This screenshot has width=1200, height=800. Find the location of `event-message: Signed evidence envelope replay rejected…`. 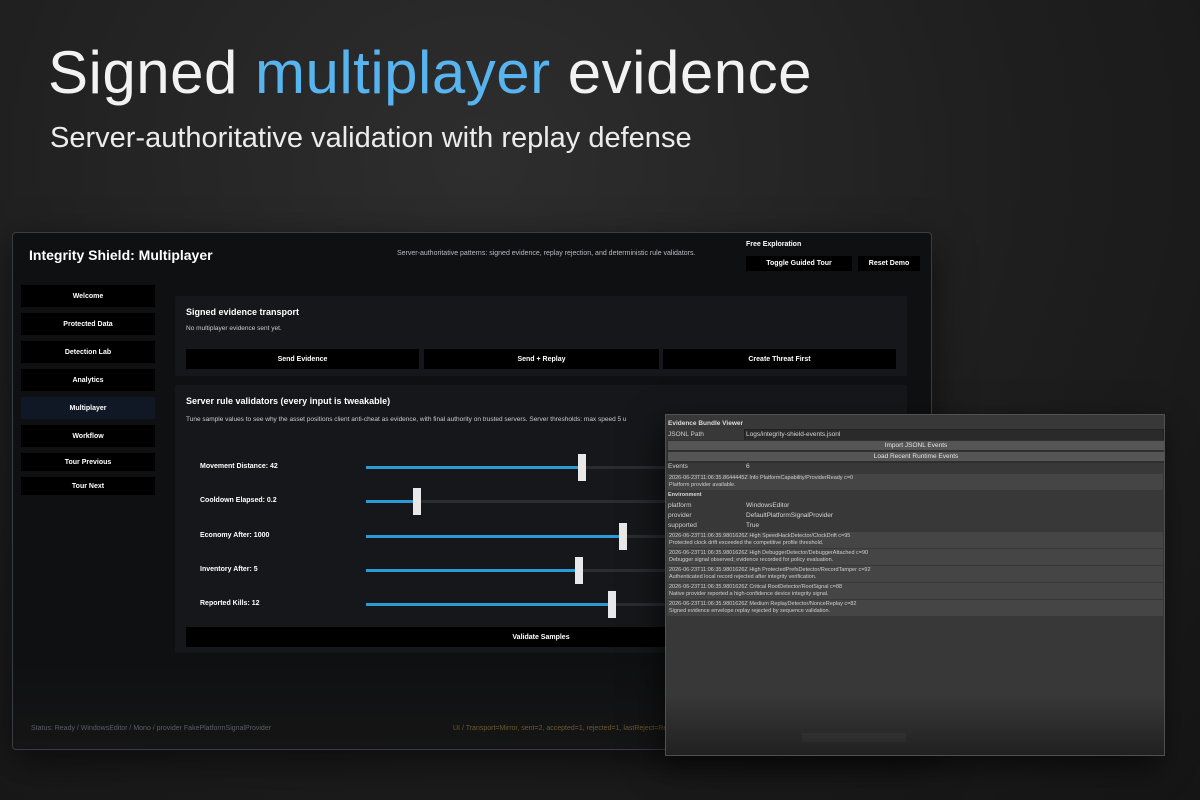

event-message: Signed evidence envelope replay rejected… is located at coordinates (750, 611).